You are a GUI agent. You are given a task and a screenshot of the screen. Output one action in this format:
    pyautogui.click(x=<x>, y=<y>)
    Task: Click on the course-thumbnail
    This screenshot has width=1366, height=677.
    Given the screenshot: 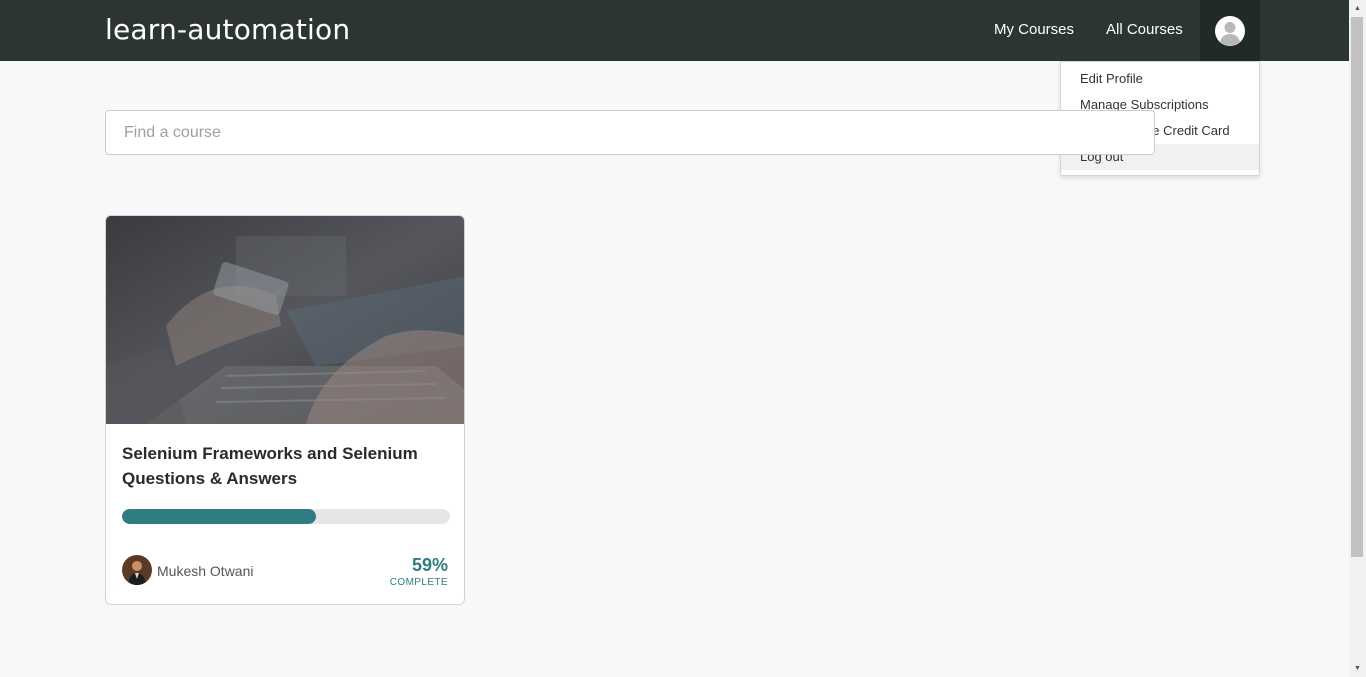 What is the action you would take?
    pyautogui.click(x=285, y=320)
    